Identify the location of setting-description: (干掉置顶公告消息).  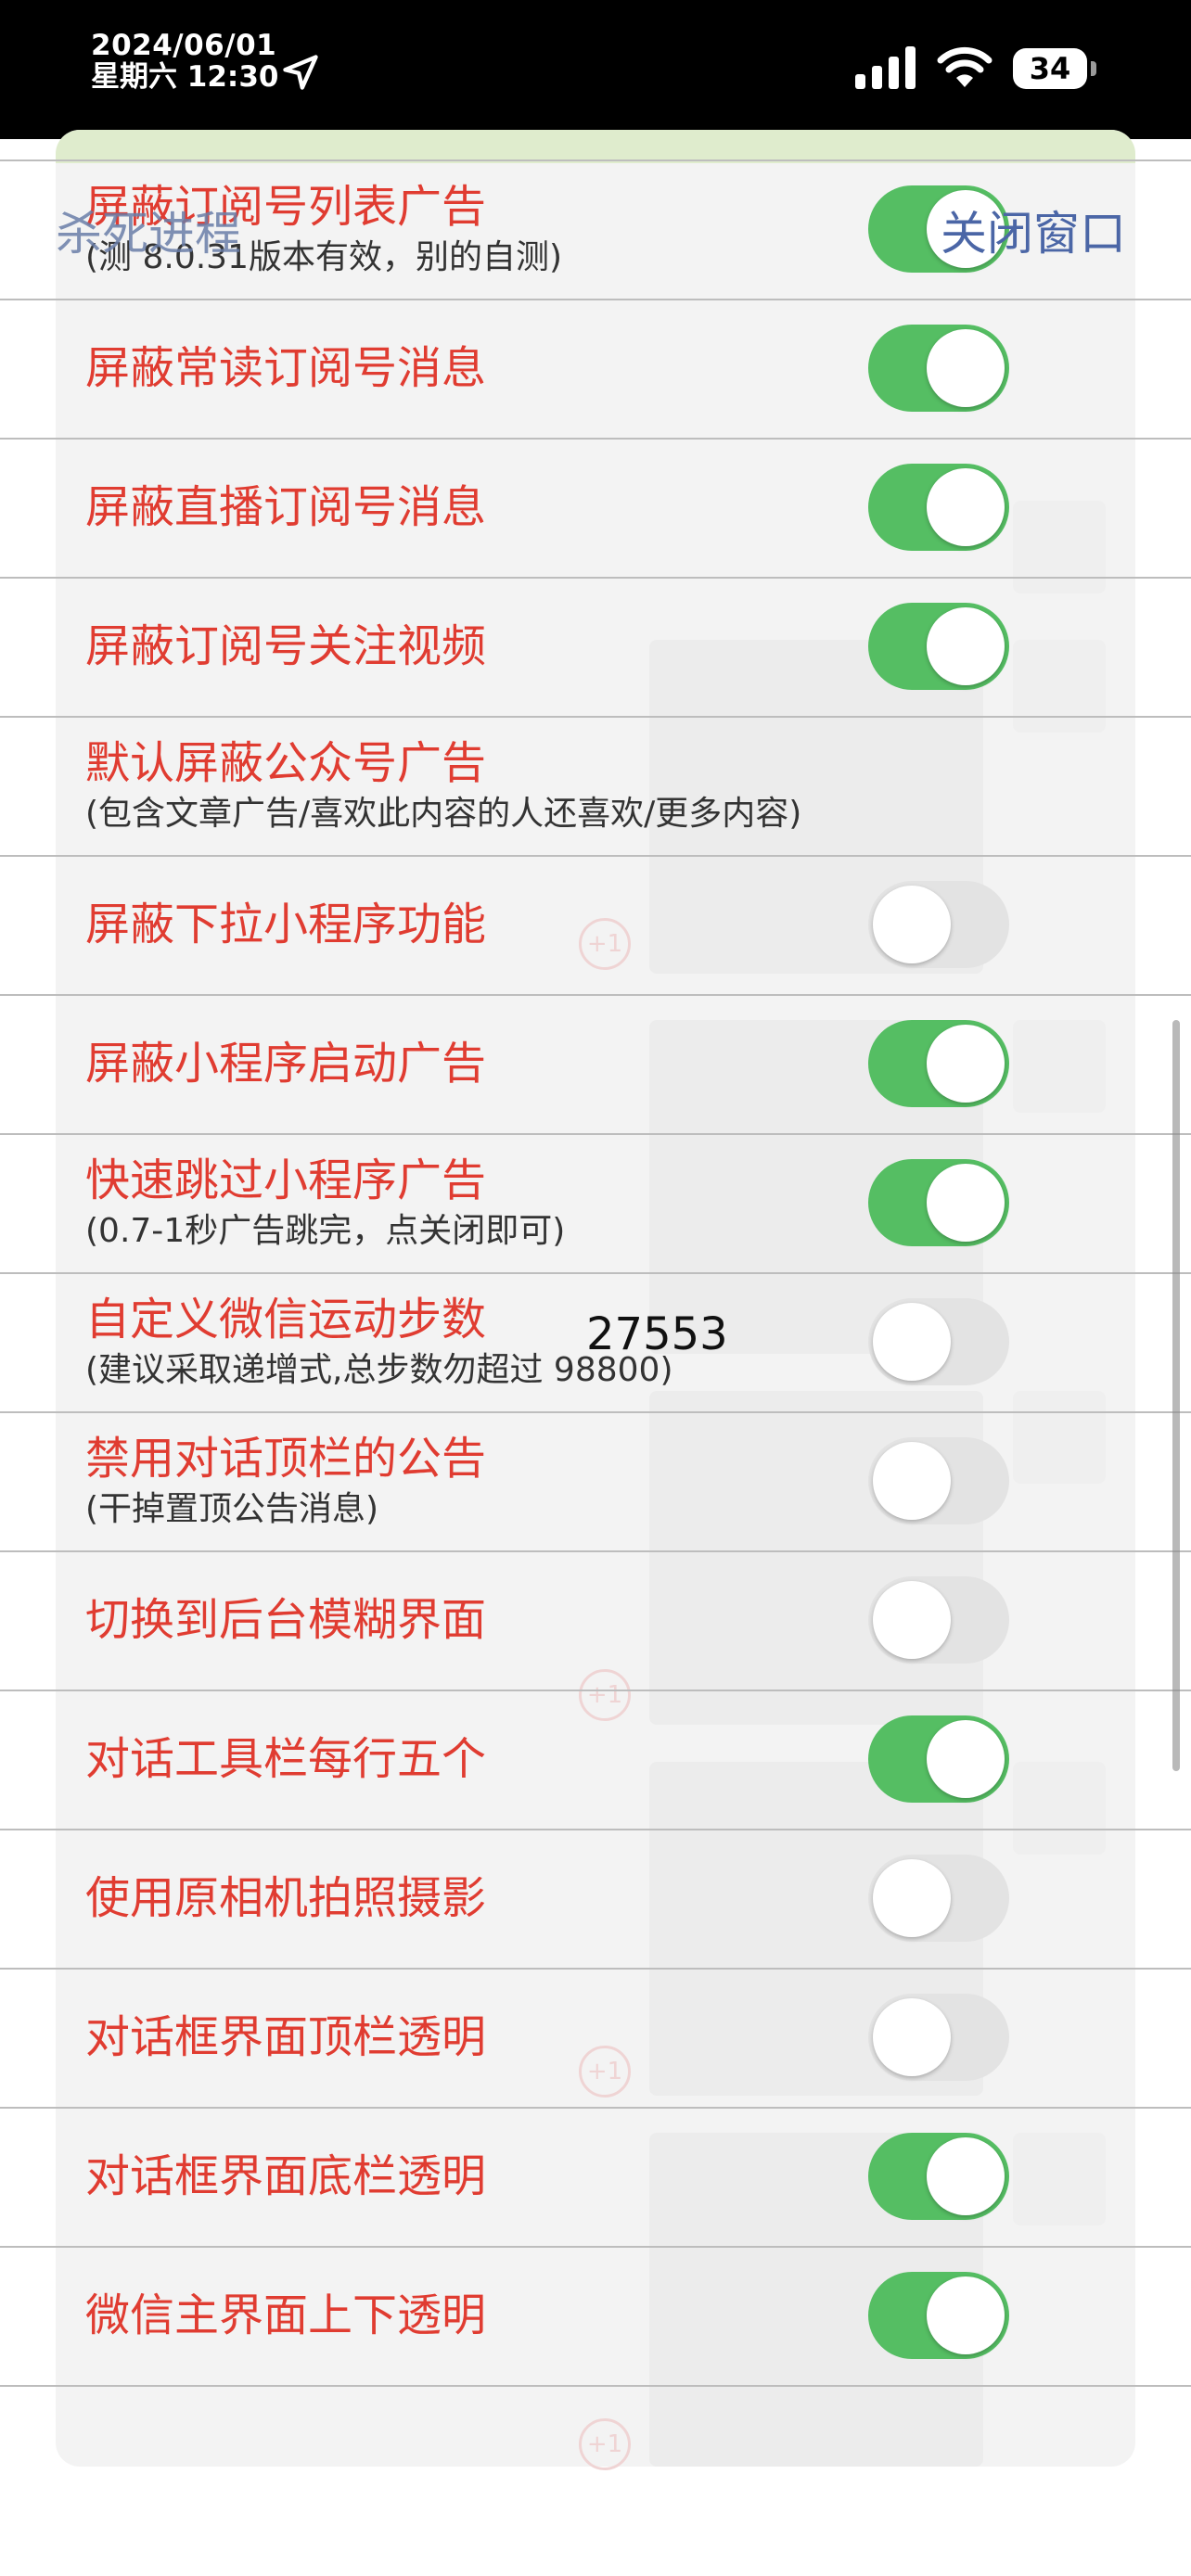
(232, 1509).